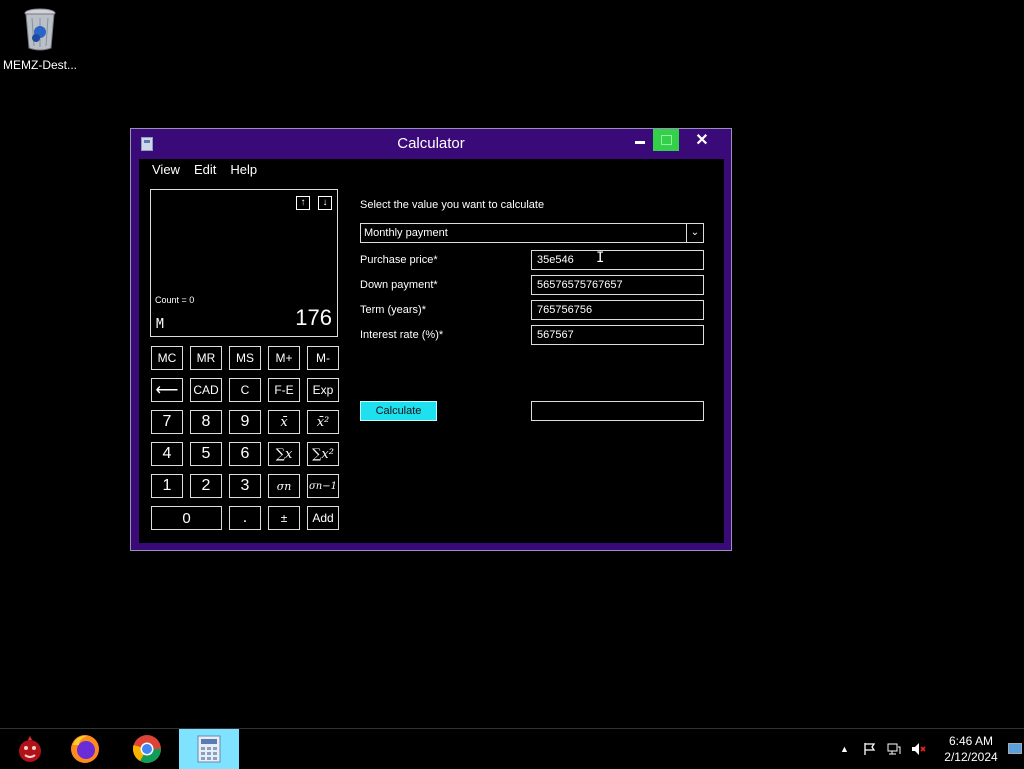 This screenshot has height=769, width=1024. I want to click on recycle-bin-icon, so click(40, 29).